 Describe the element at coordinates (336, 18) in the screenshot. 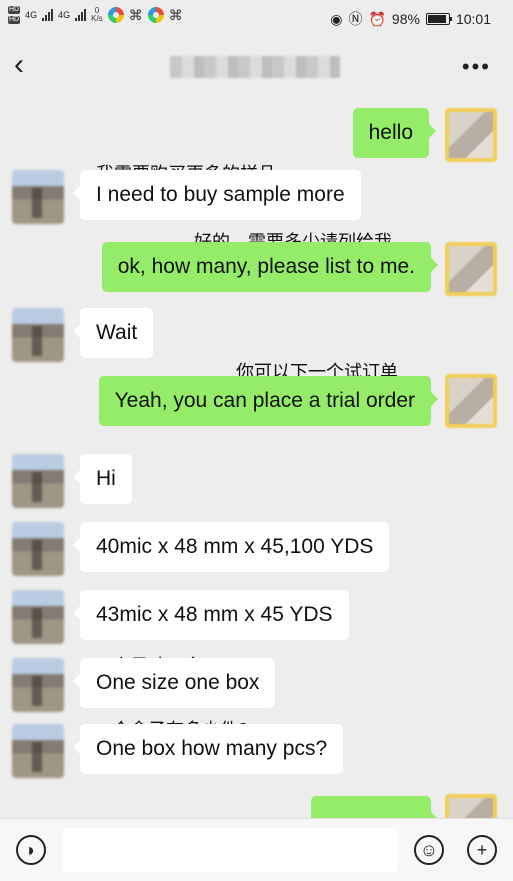

I see `eye-icon: ◉` at that location.